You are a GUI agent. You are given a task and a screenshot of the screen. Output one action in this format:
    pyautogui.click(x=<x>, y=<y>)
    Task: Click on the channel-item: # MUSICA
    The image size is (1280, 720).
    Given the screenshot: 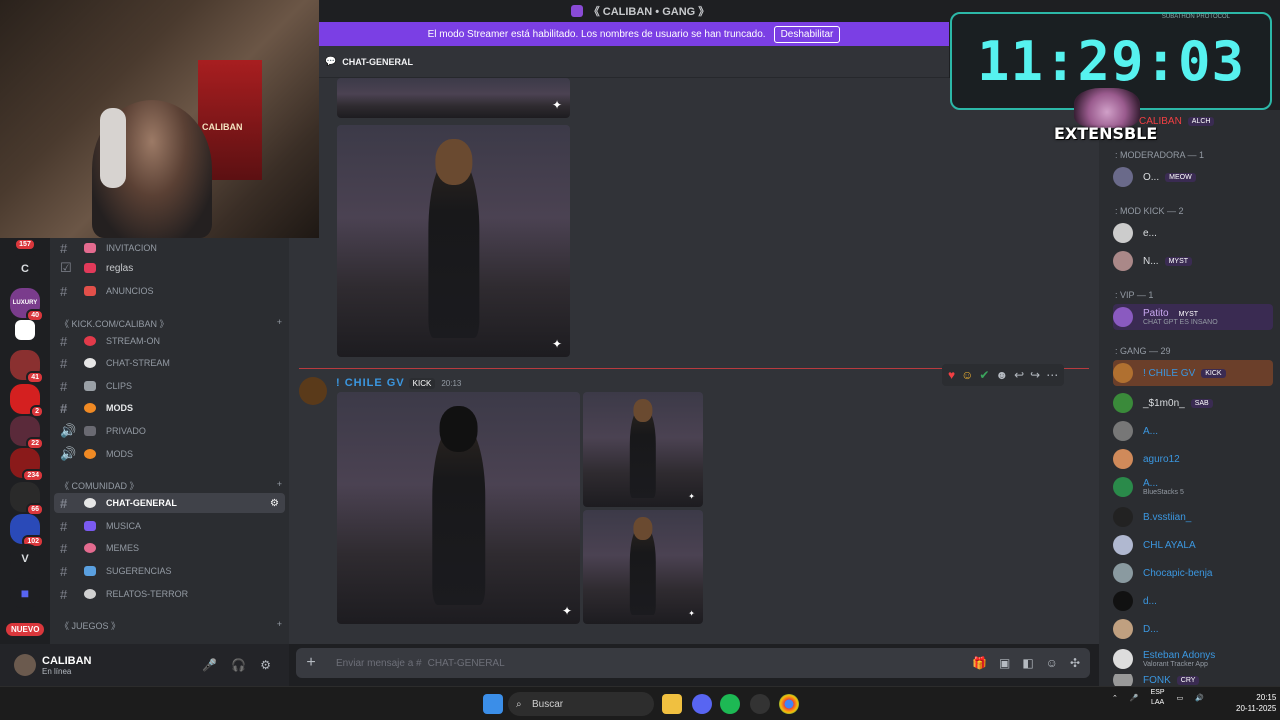 What is the action you would take?
    pyautogui.click(x=169, y=526)
    